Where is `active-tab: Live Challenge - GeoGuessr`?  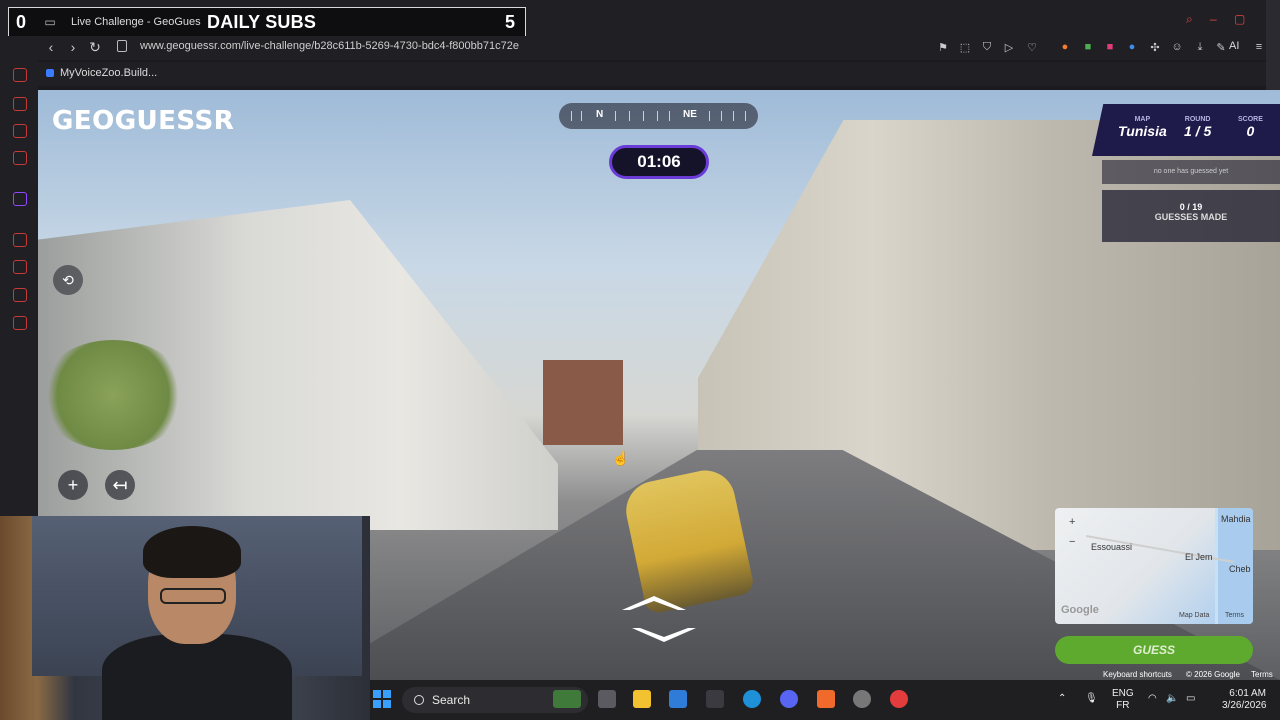
active-tab: Live Challenge - GeoGuessr is located at coordinates (133, 22).